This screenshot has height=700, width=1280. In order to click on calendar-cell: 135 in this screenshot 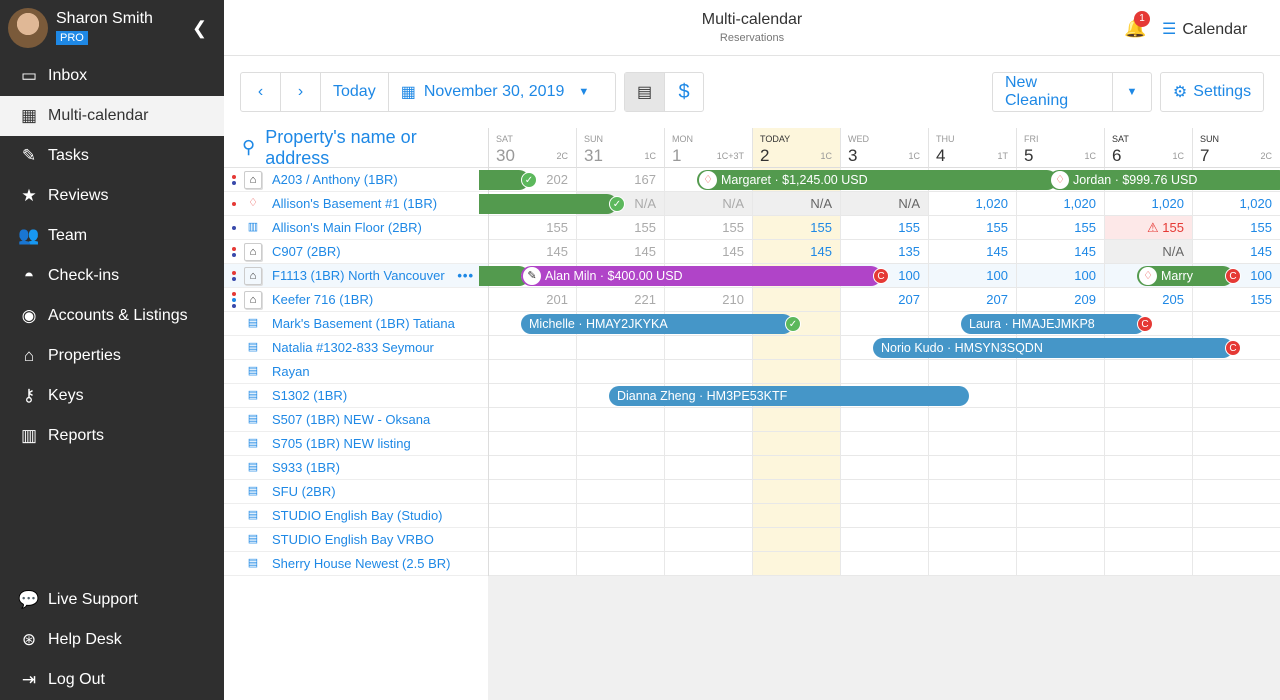, I will do `click(885, 252)`.